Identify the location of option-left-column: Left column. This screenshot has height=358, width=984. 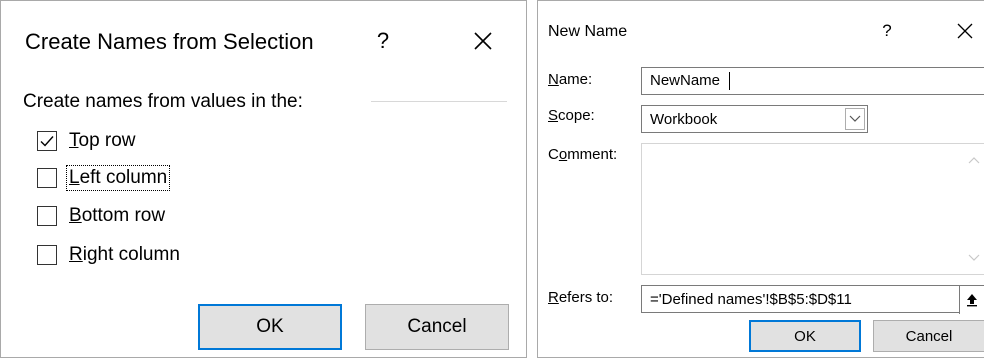
(104, 178).